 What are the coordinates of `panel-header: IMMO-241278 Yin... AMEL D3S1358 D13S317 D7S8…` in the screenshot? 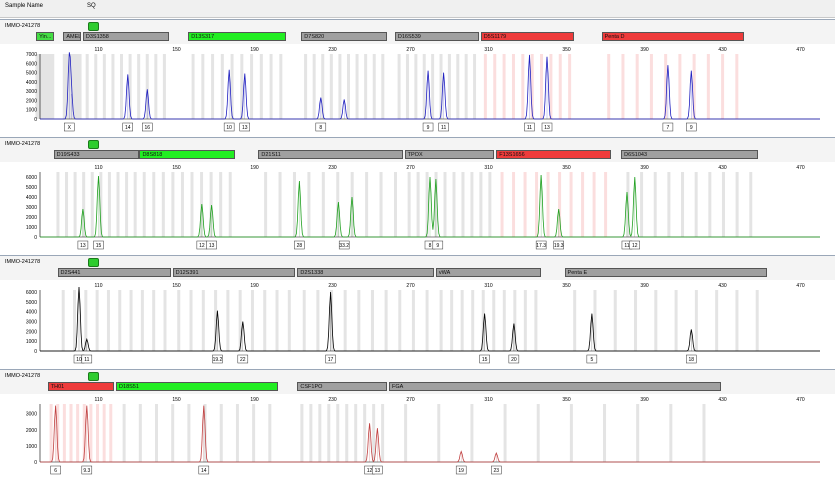 It's located at (417, 32).